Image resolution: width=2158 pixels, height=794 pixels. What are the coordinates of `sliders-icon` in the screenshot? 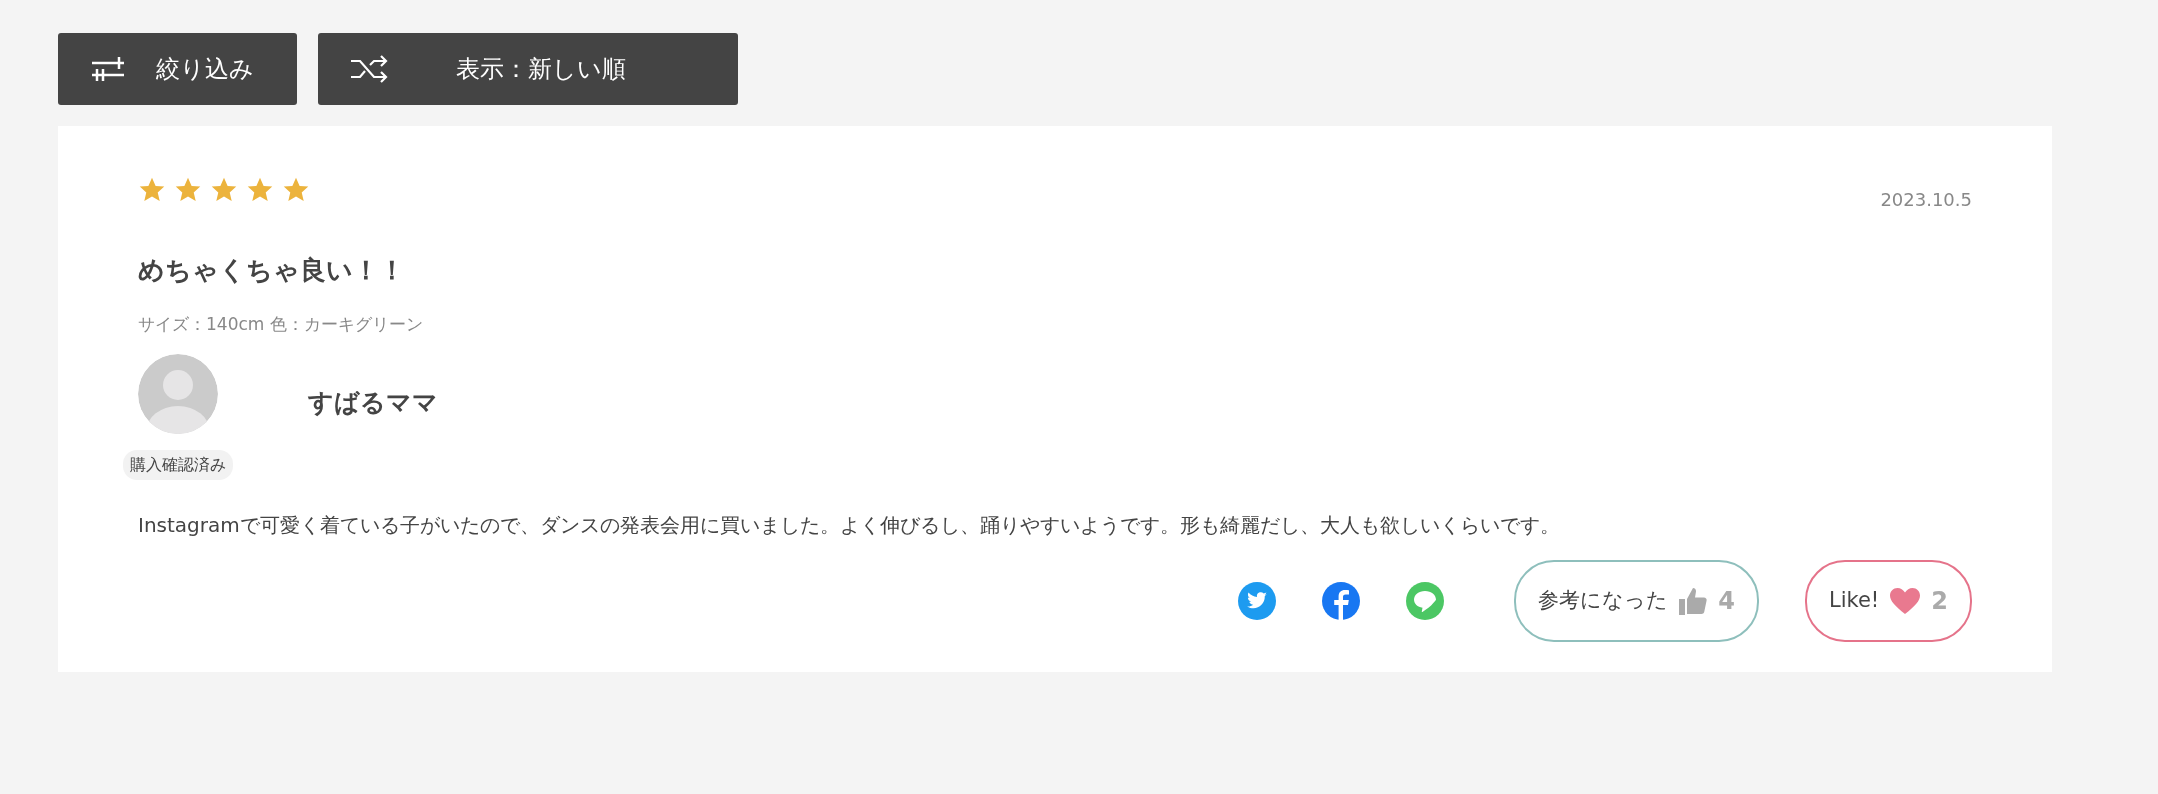 It's located at (108, 69).